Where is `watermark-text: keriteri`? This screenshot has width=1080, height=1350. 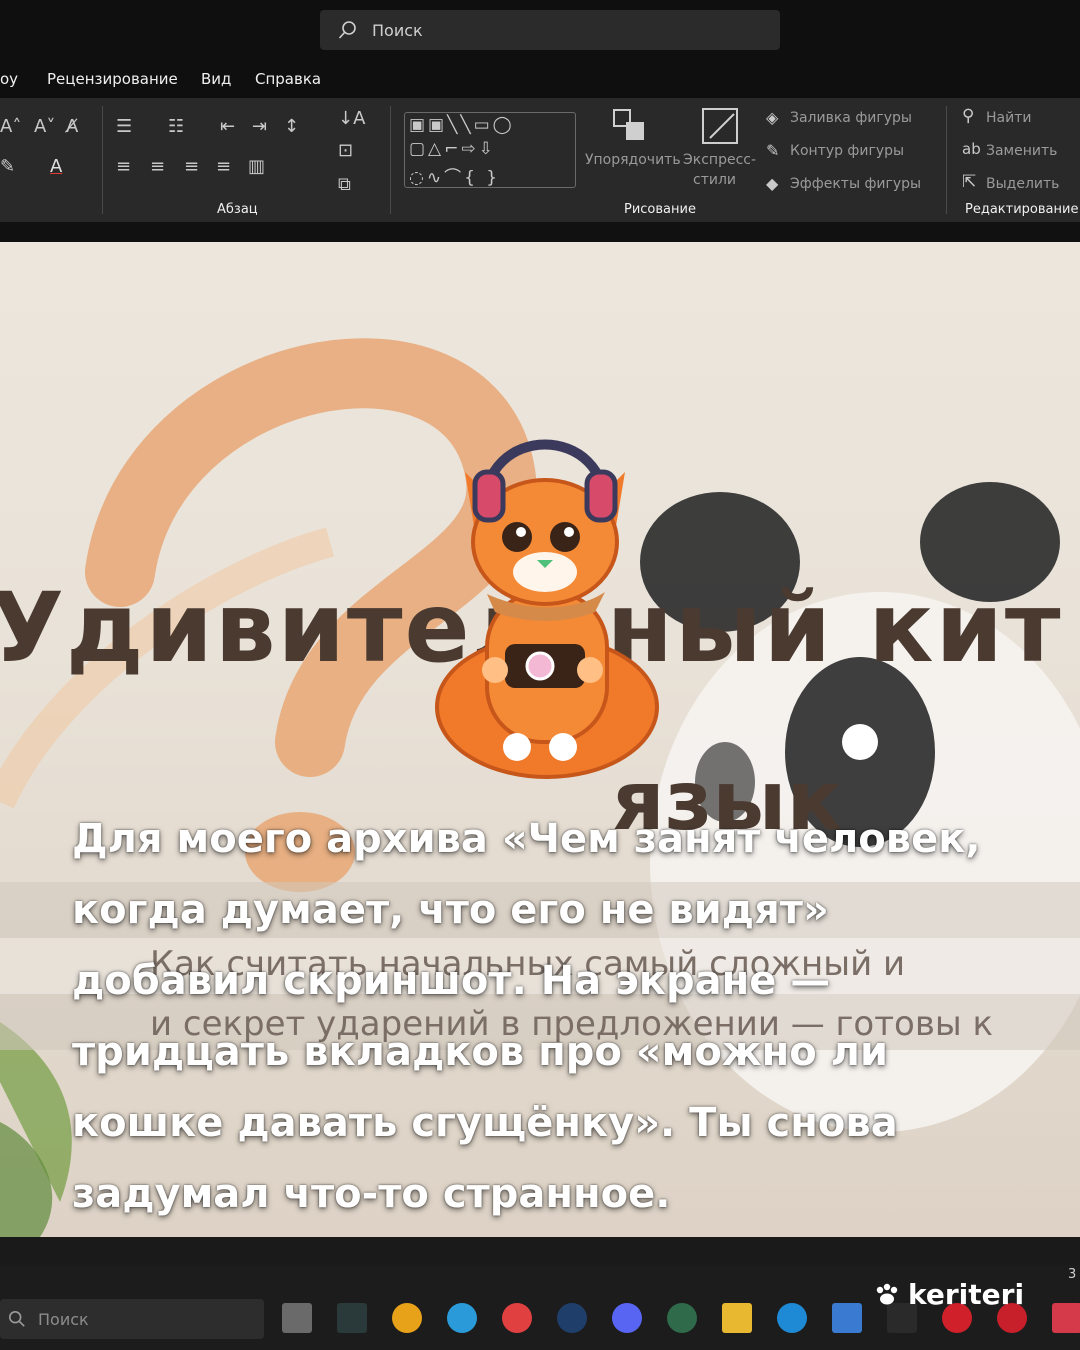
watermark-text: keriteri is located at coordinates (966, 1294).